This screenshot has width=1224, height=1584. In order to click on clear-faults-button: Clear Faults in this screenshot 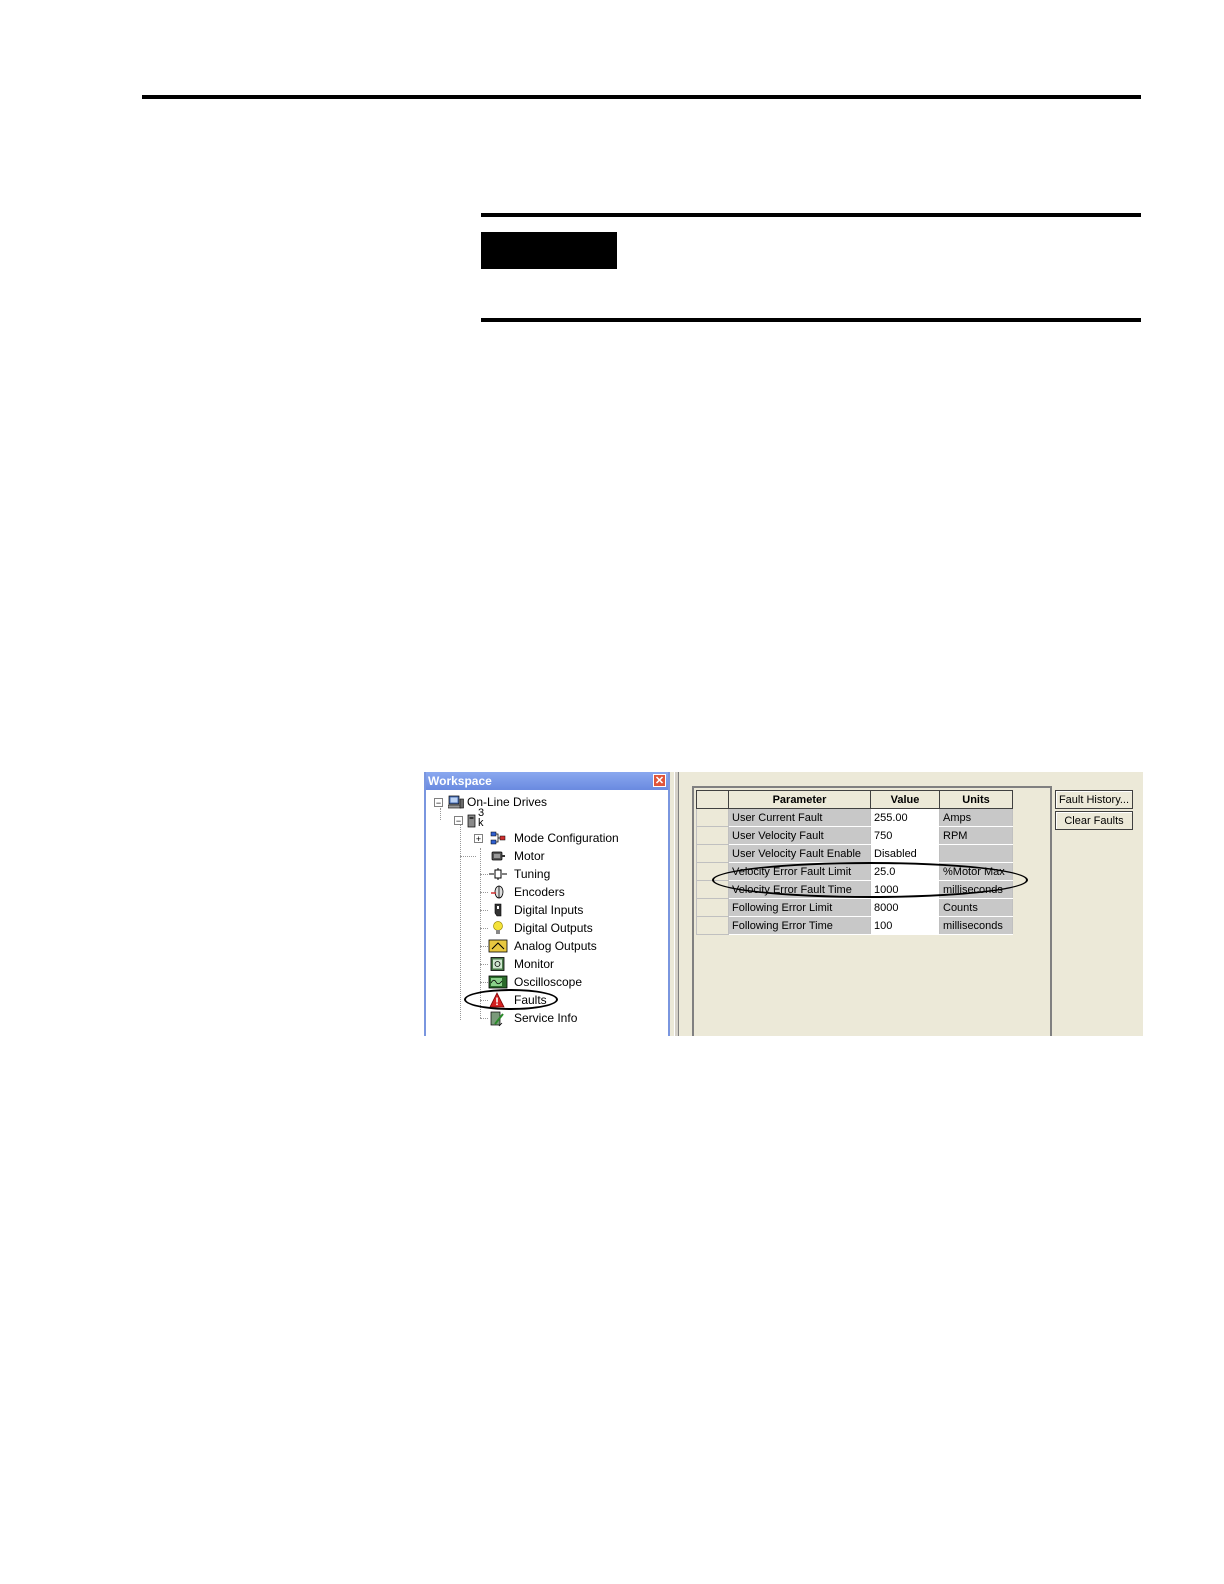, I will do `click(1094, 820)`.